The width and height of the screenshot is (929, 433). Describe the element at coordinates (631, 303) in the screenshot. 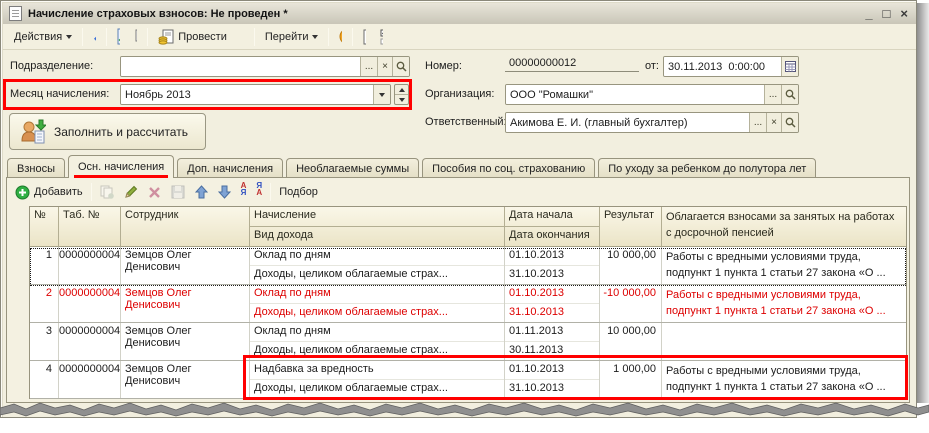

I see `cell-result: -10 000,00` at that location.